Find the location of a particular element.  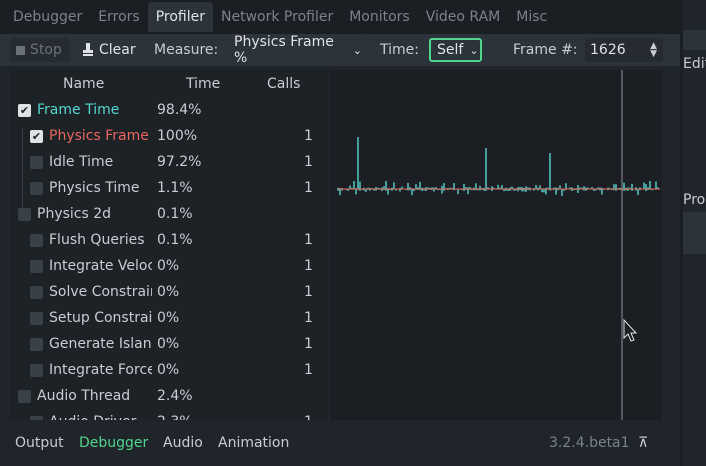

stop-icon is located at coordinates (20, 50).